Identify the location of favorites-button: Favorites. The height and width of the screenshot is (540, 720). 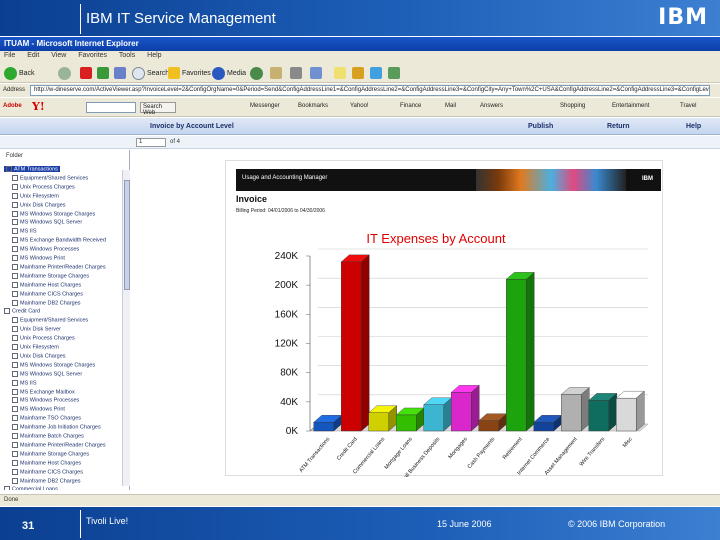
(189, 73).